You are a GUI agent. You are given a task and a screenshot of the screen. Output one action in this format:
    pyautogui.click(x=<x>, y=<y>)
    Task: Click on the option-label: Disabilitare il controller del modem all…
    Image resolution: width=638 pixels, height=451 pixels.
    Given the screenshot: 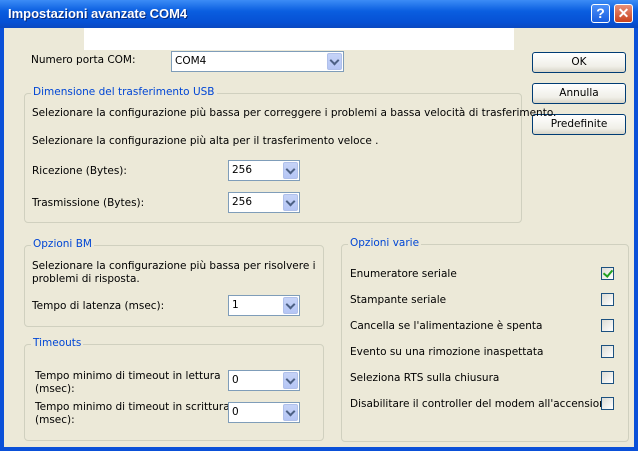 What is the action you would take?
    pyautogui.click(x=481, y=404)
    